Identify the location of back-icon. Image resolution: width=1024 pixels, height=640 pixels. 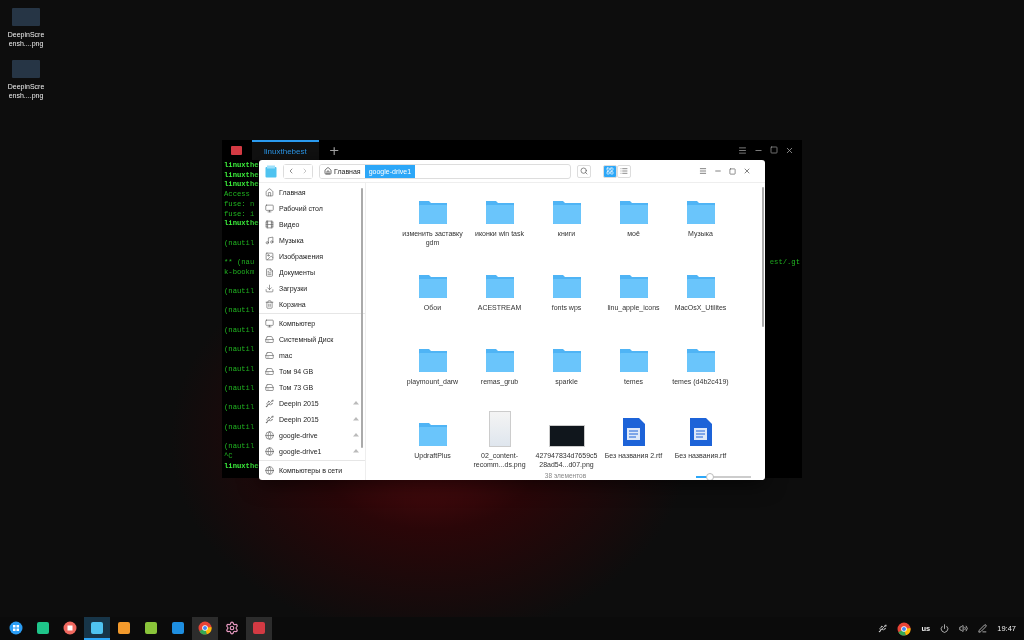
(291, 171).